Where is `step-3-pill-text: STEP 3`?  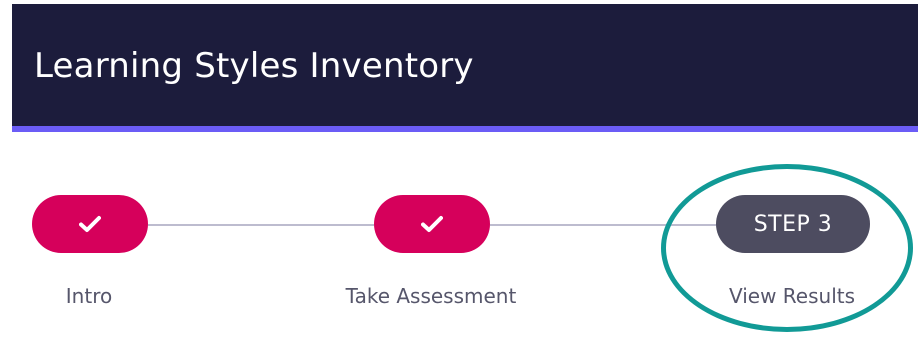
step-3-pill-text: STEP 3 is located at coordinates (793, 224).